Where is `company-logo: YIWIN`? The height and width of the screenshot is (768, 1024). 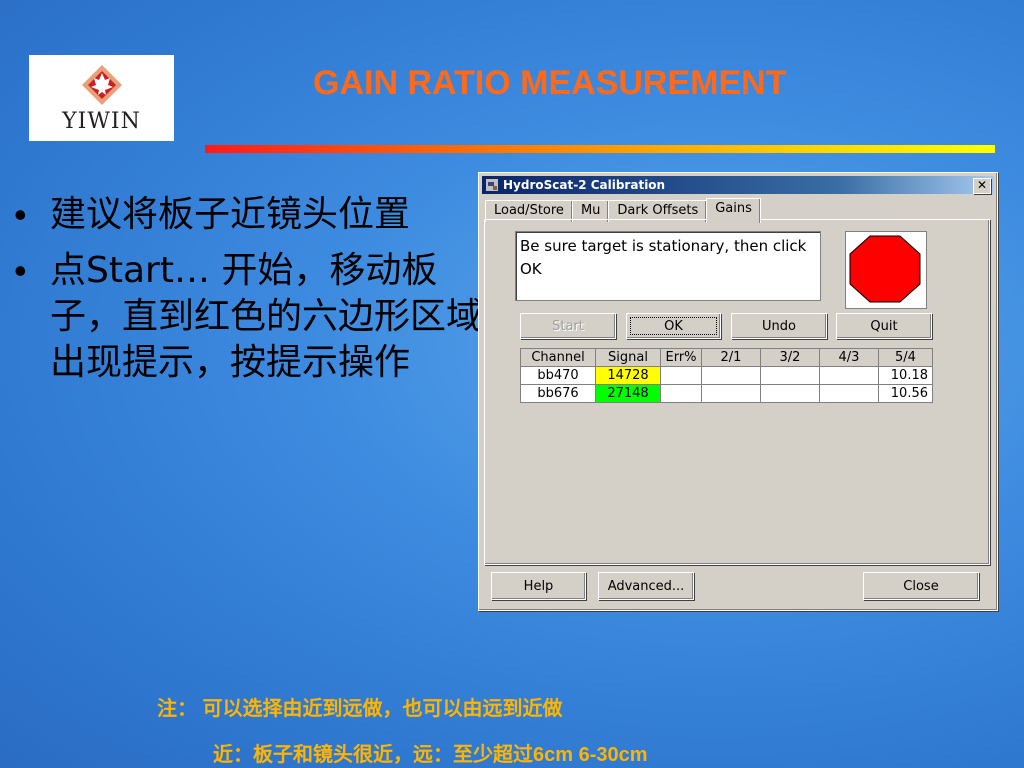
company-logo: YIWIN is located at coordinates (101, 98).